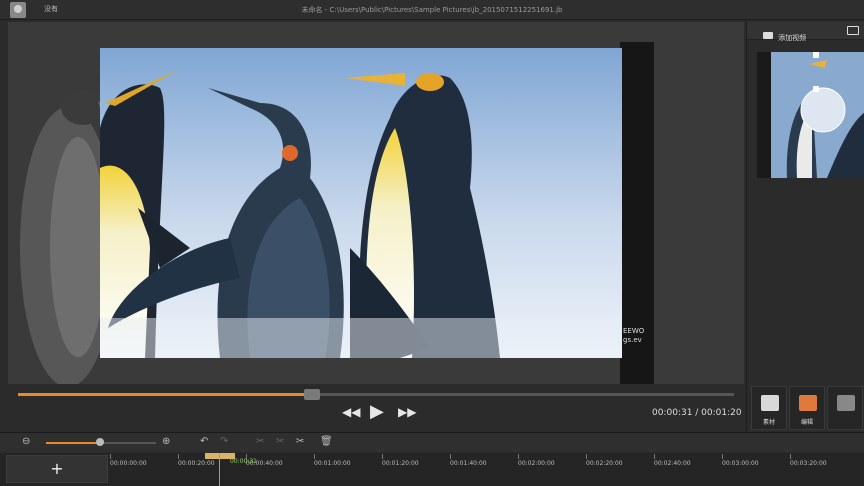 The width and height of the screenshot is (864, 486). What do you see at coordinates (792, 38) in the screenshot?
I see `tab-add-video-label: 添加视频` at bounding box center [792, 38].